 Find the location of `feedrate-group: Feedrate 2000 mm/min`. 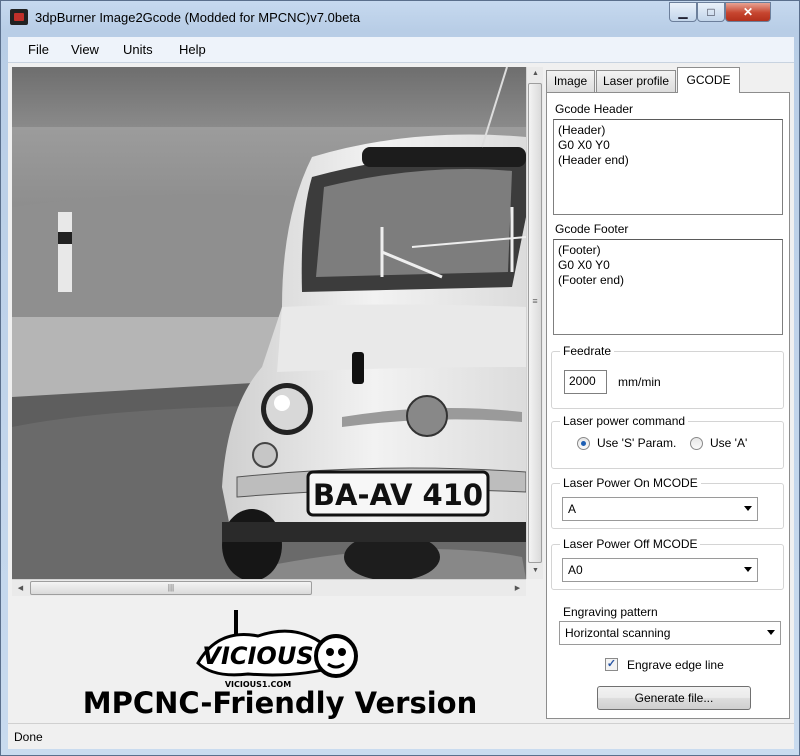

feedrate-group: Feedrate 2000 mm/min is located at coordinates (667, 376).